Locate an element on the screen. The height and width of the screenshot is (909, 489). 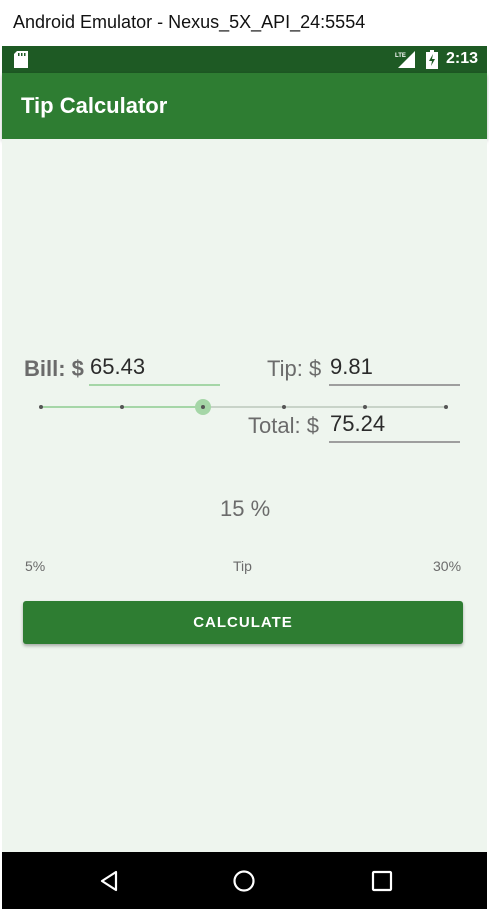
total-label: Total: $ is located at coordinates (283, 425).